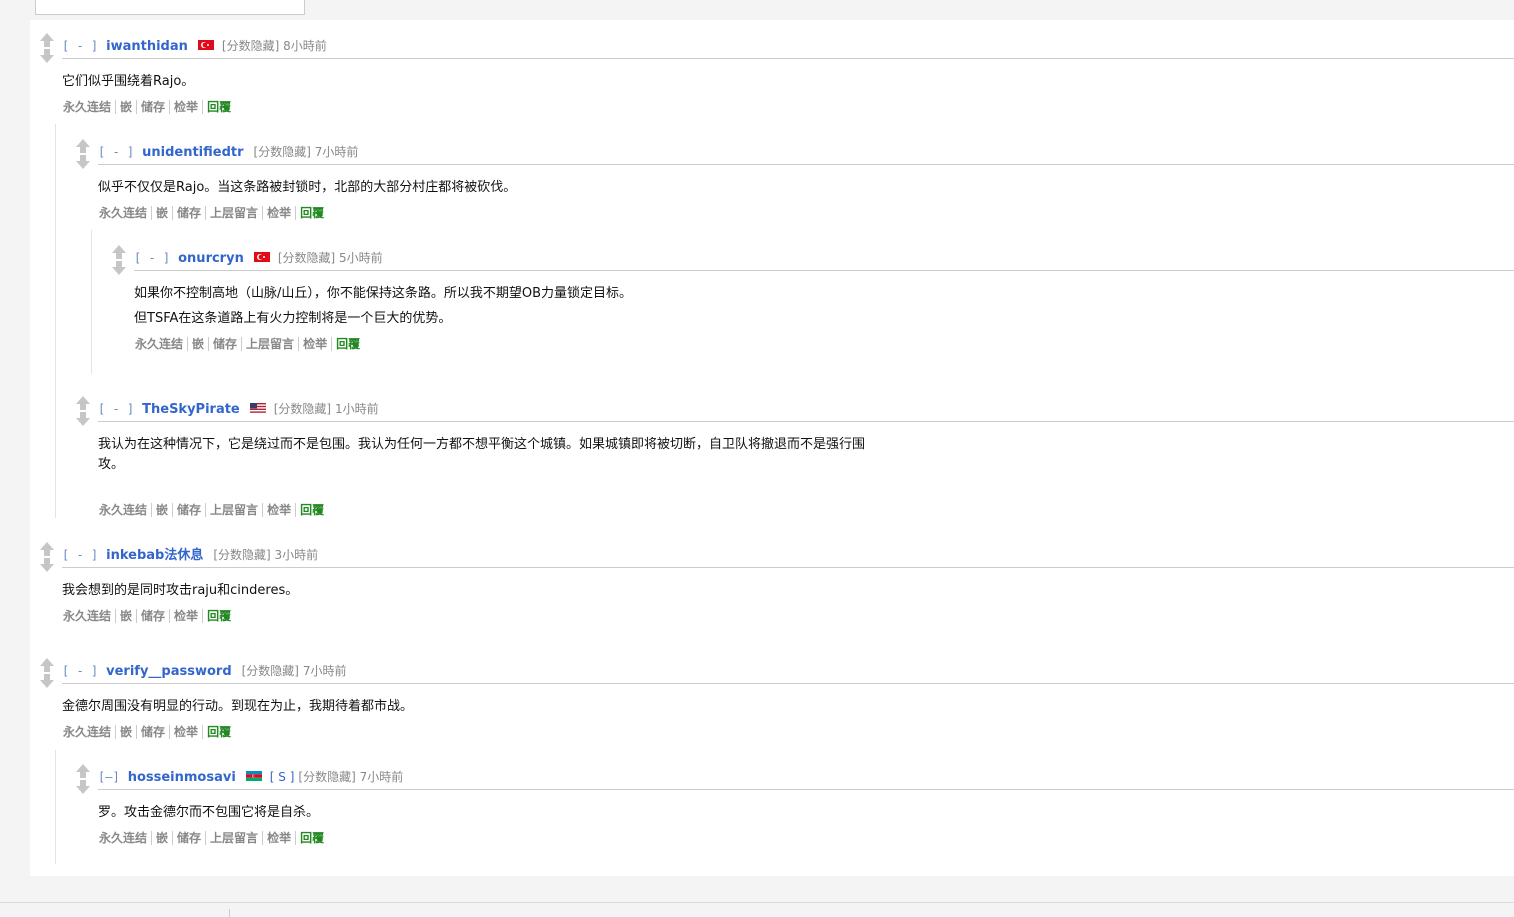 Image resolution: width=1514 pixels, height=917 pixels. What do you see at coordinates (788, 47) in the screenshot?
I see `comment-header: [ - ] iwanthidan [分数隐藏] 8小時前` at bounding box center [788, 47].